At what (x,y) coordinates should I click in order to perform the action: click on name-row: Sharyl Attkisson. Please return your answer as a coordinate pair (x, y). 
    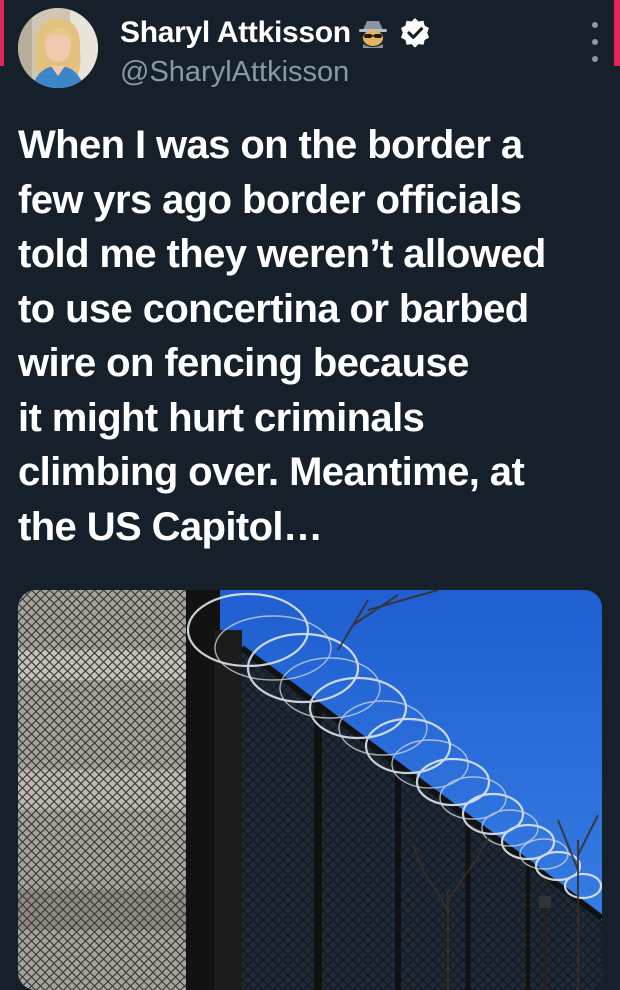
    Looking at the image, I should click on (275, 33).